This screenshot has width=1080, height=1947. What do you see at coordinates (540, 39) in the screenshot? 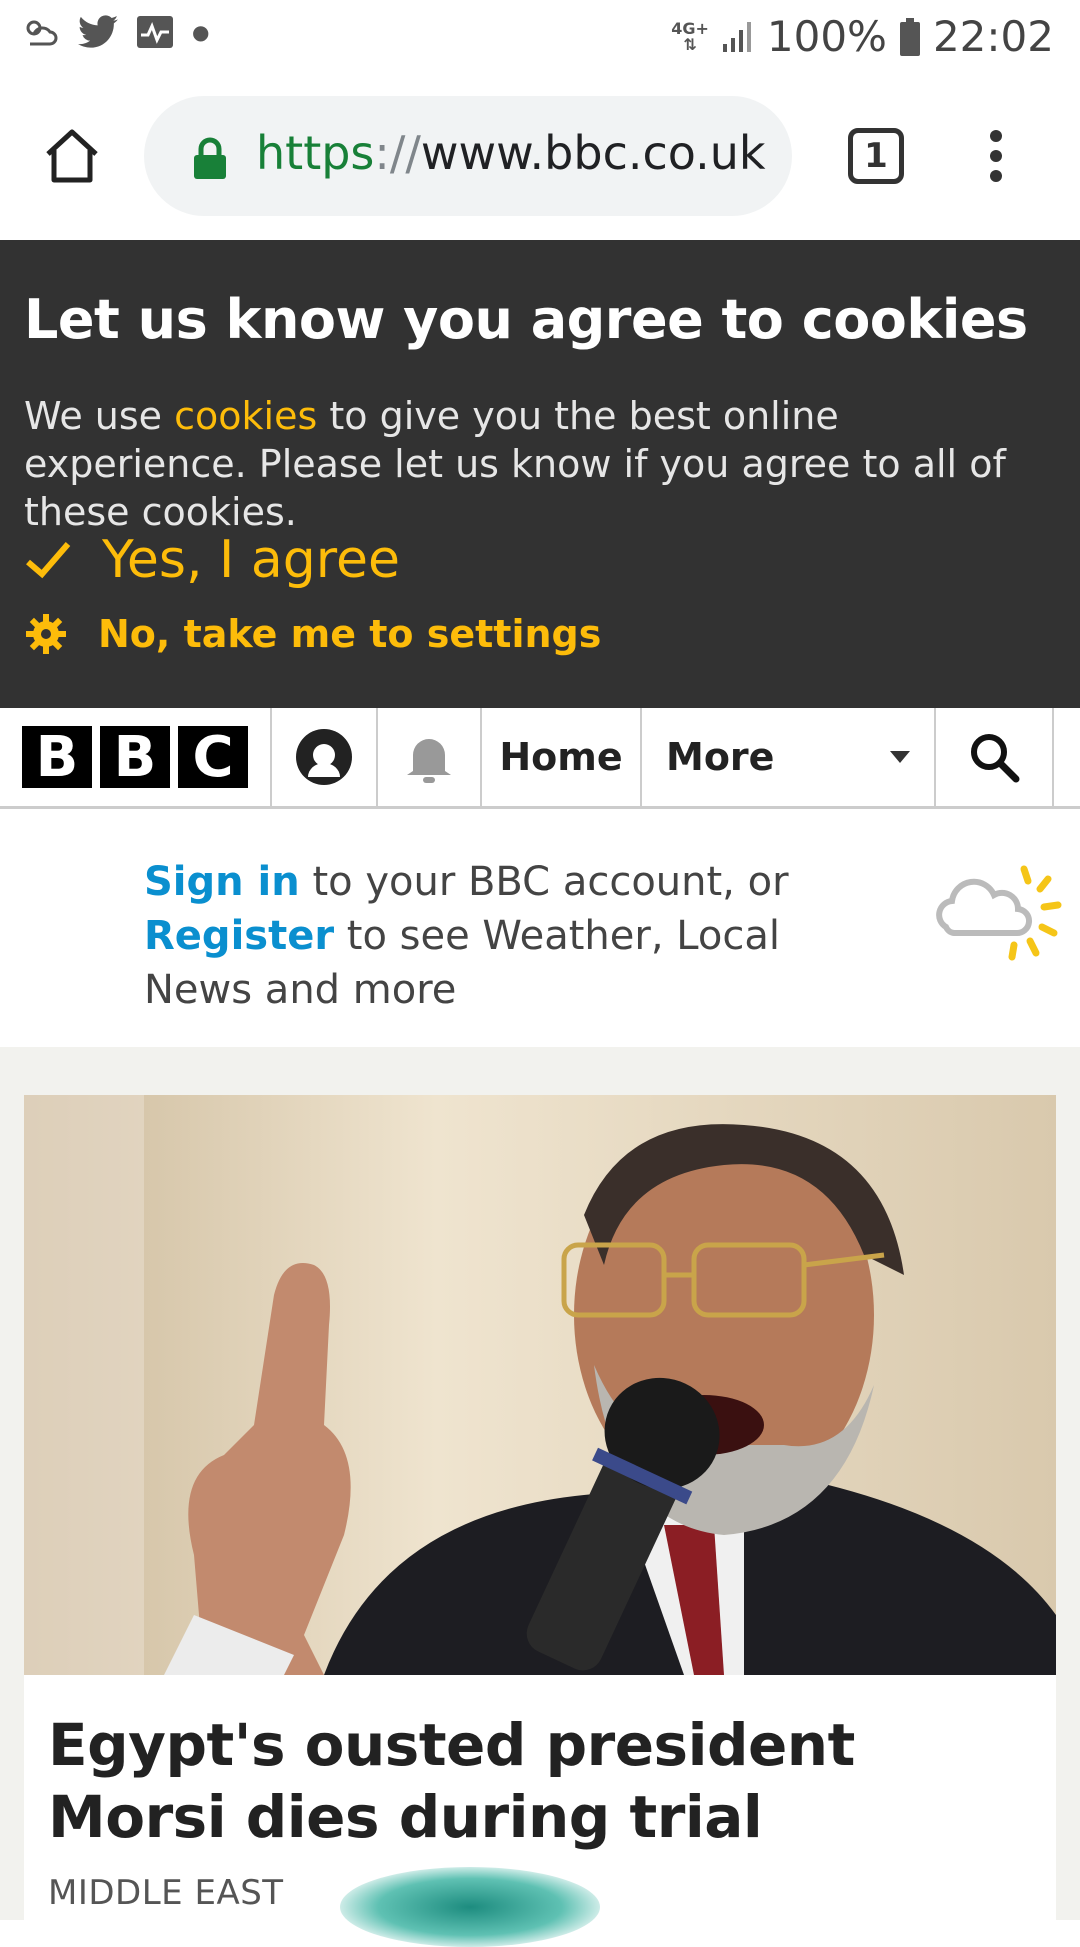
I see `status-bar: ● 4G+ ⇅ 100% 22:02` at bounding box center [540, 39].